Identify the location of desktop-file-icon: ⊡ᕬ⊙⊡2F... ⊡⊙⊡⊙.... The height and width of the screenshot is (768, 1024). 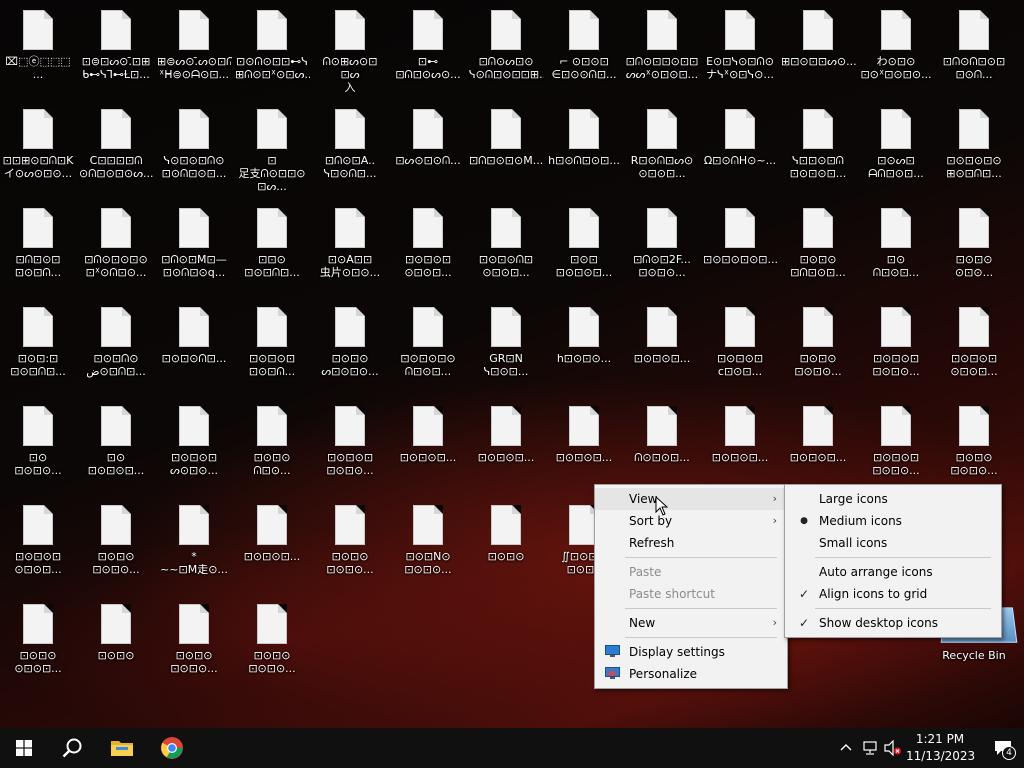
(662, 246).